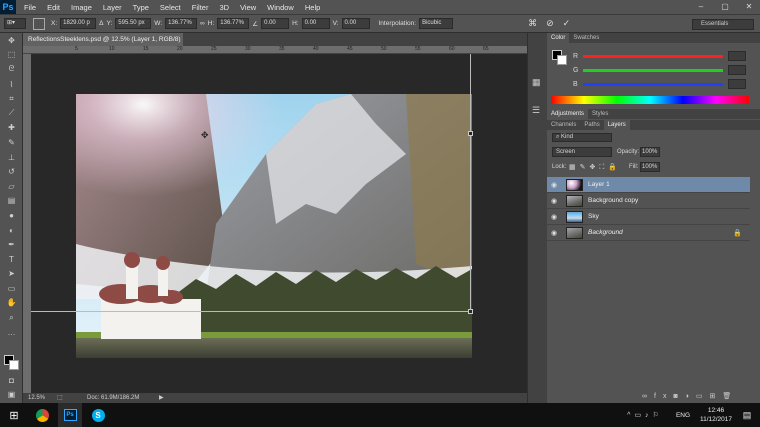 The image size is (760, 427). I want to click on tab-swatches: Swatches, so click(586, 38).